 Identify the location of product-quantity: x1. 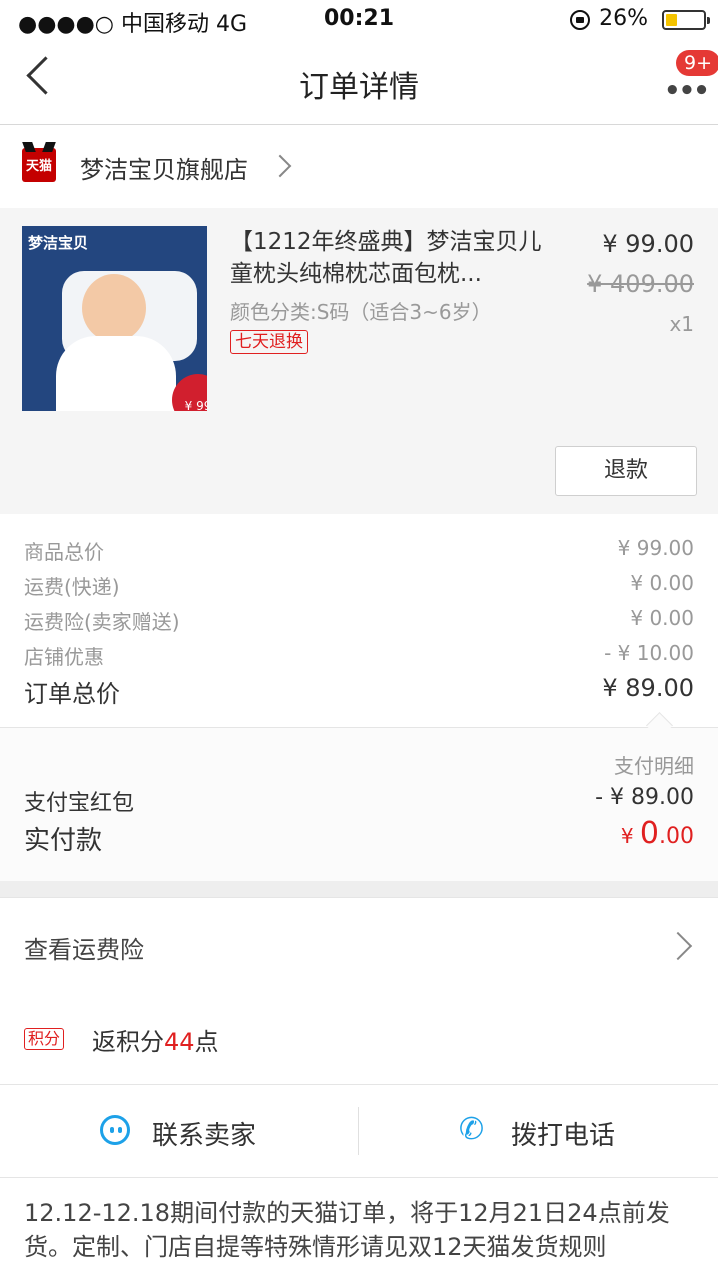
(681, 324).